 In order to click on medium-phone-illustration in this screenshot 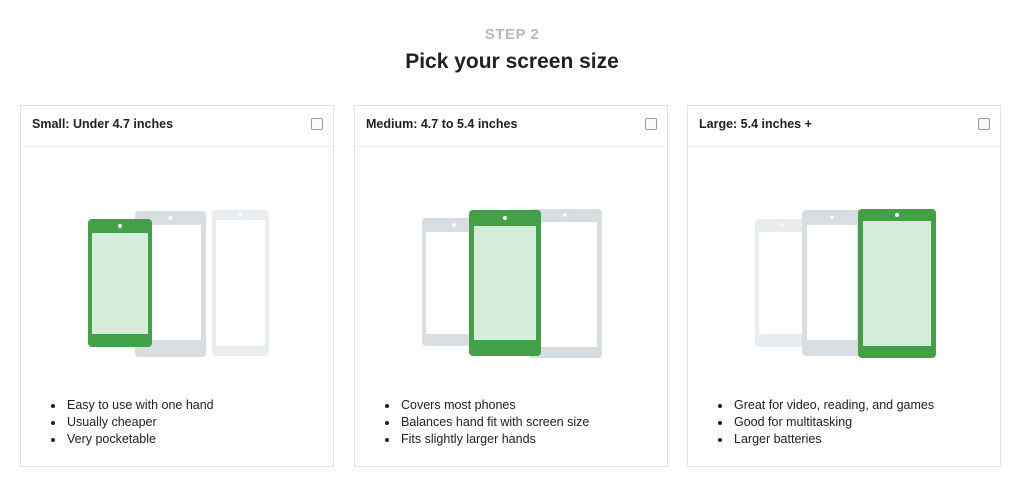, I will do `click(512, 283)`.